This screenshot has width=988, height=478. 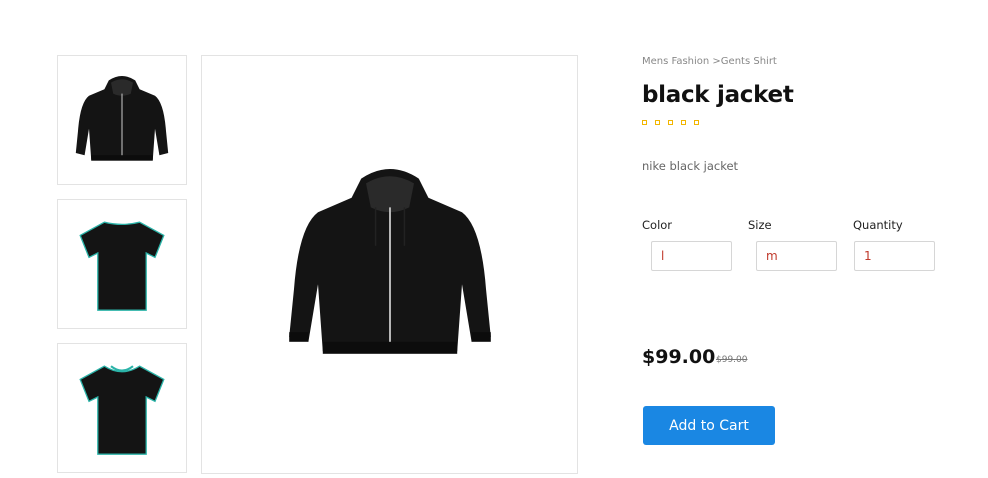 I want to click on thumbnail-tshirt-back, so click(x=122, y=264).